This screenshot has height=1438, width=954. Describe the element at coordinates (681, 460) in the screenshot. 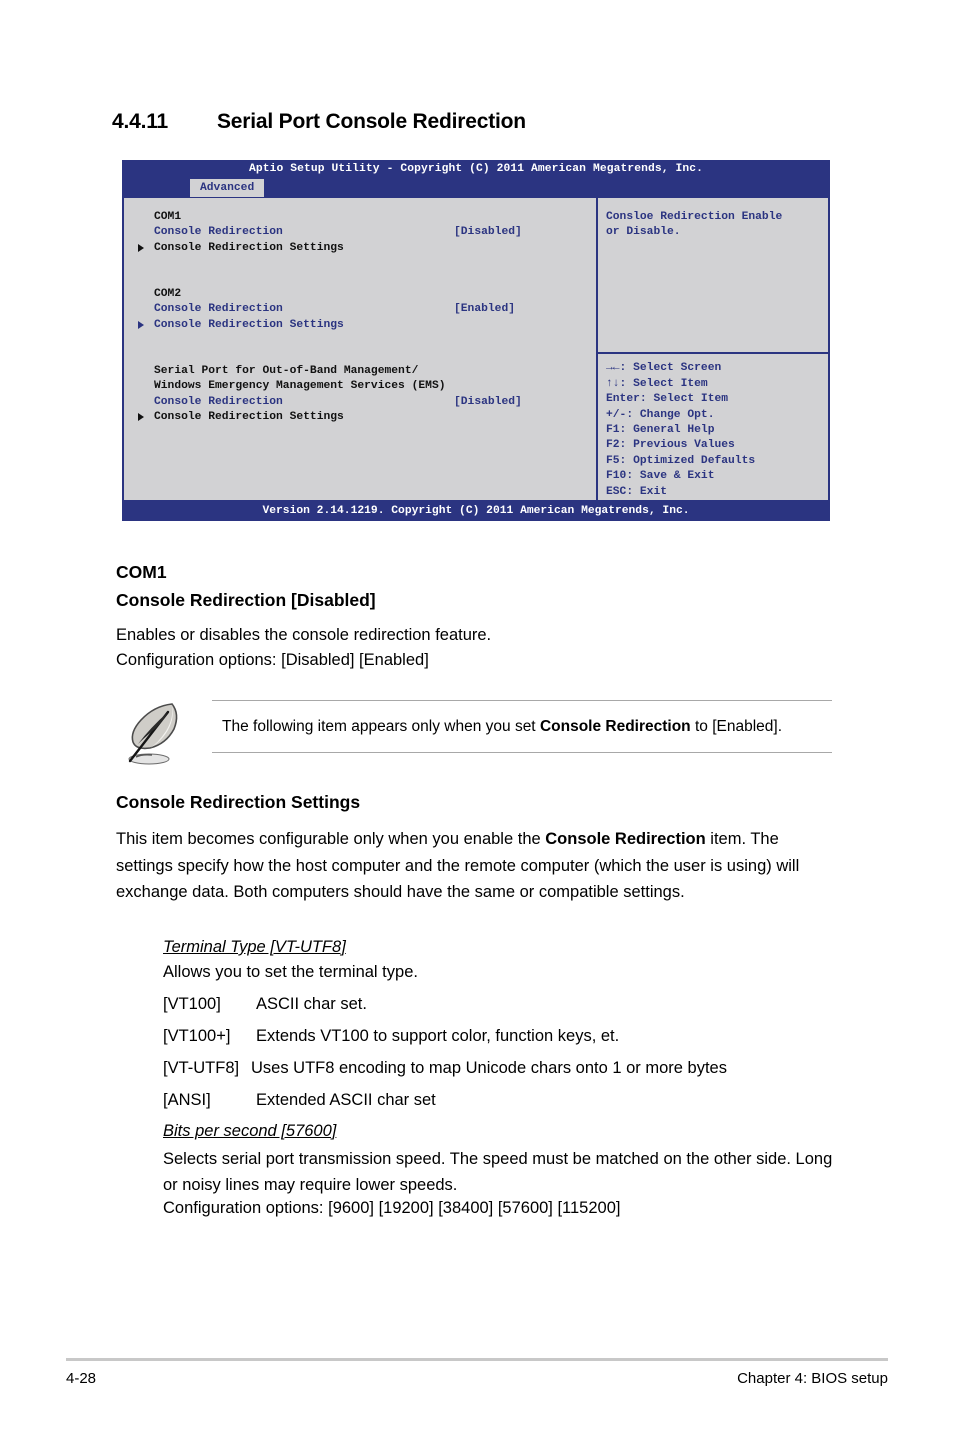

I see `key-f5-optimized-defaults: F5: Optimized Defaults` at that location.